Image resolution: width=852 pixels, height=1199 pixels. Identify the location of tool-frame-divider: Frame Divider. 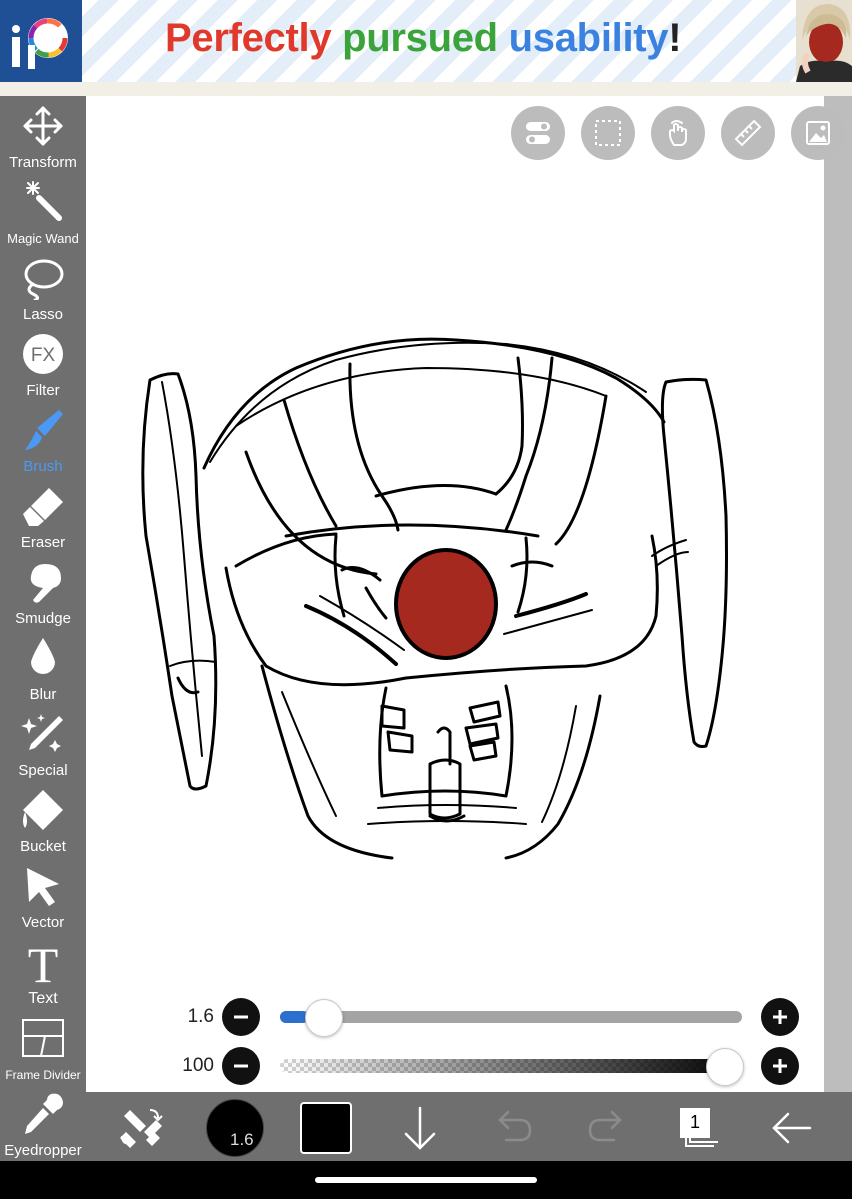
(43, 1050).